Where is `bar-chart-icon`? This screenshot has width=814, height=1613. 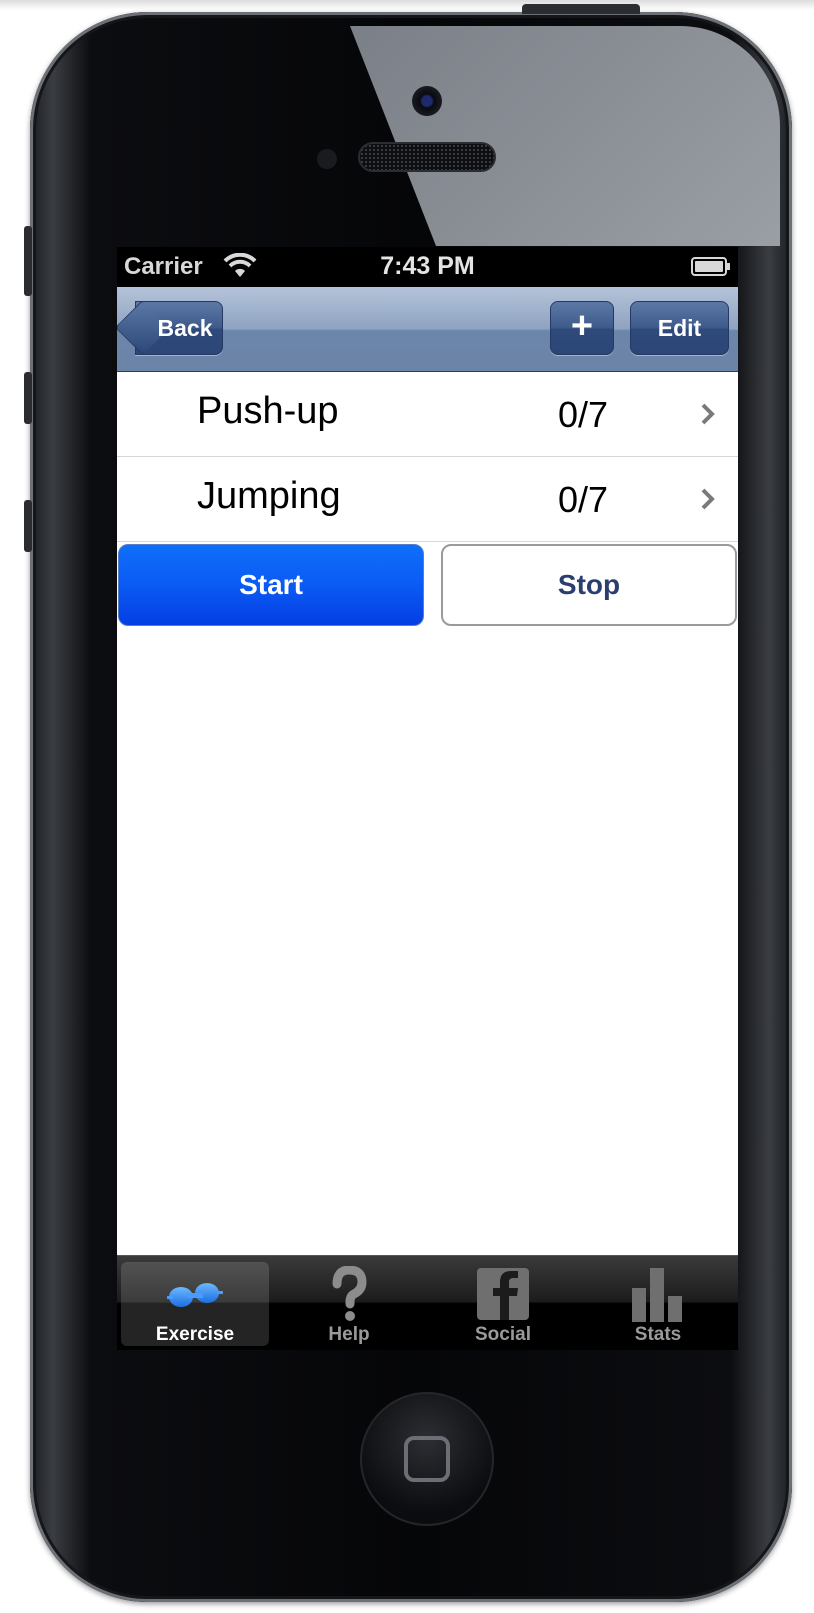 bar-chart-icon is located at coordinates (657, 1295).